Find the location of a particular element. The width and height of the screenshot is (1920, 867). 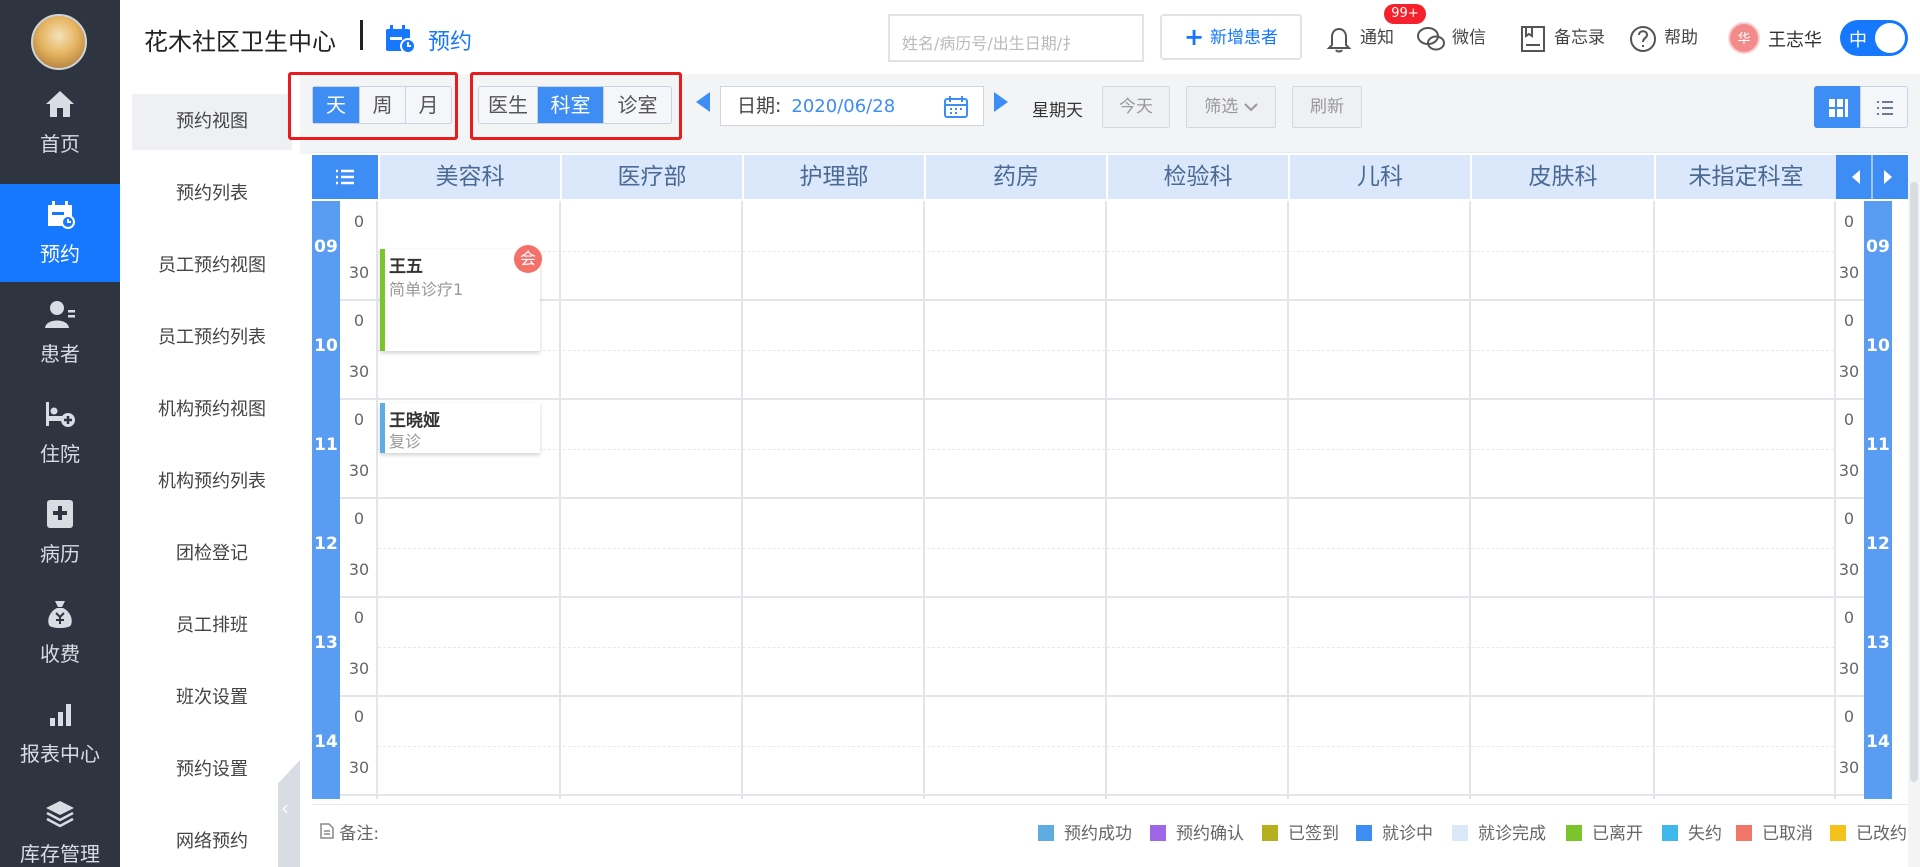

list-icon is located at coordinates (345, 177).